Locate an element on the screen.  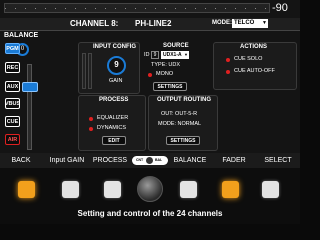
equalizer-led is located at coordinates (91, 119).